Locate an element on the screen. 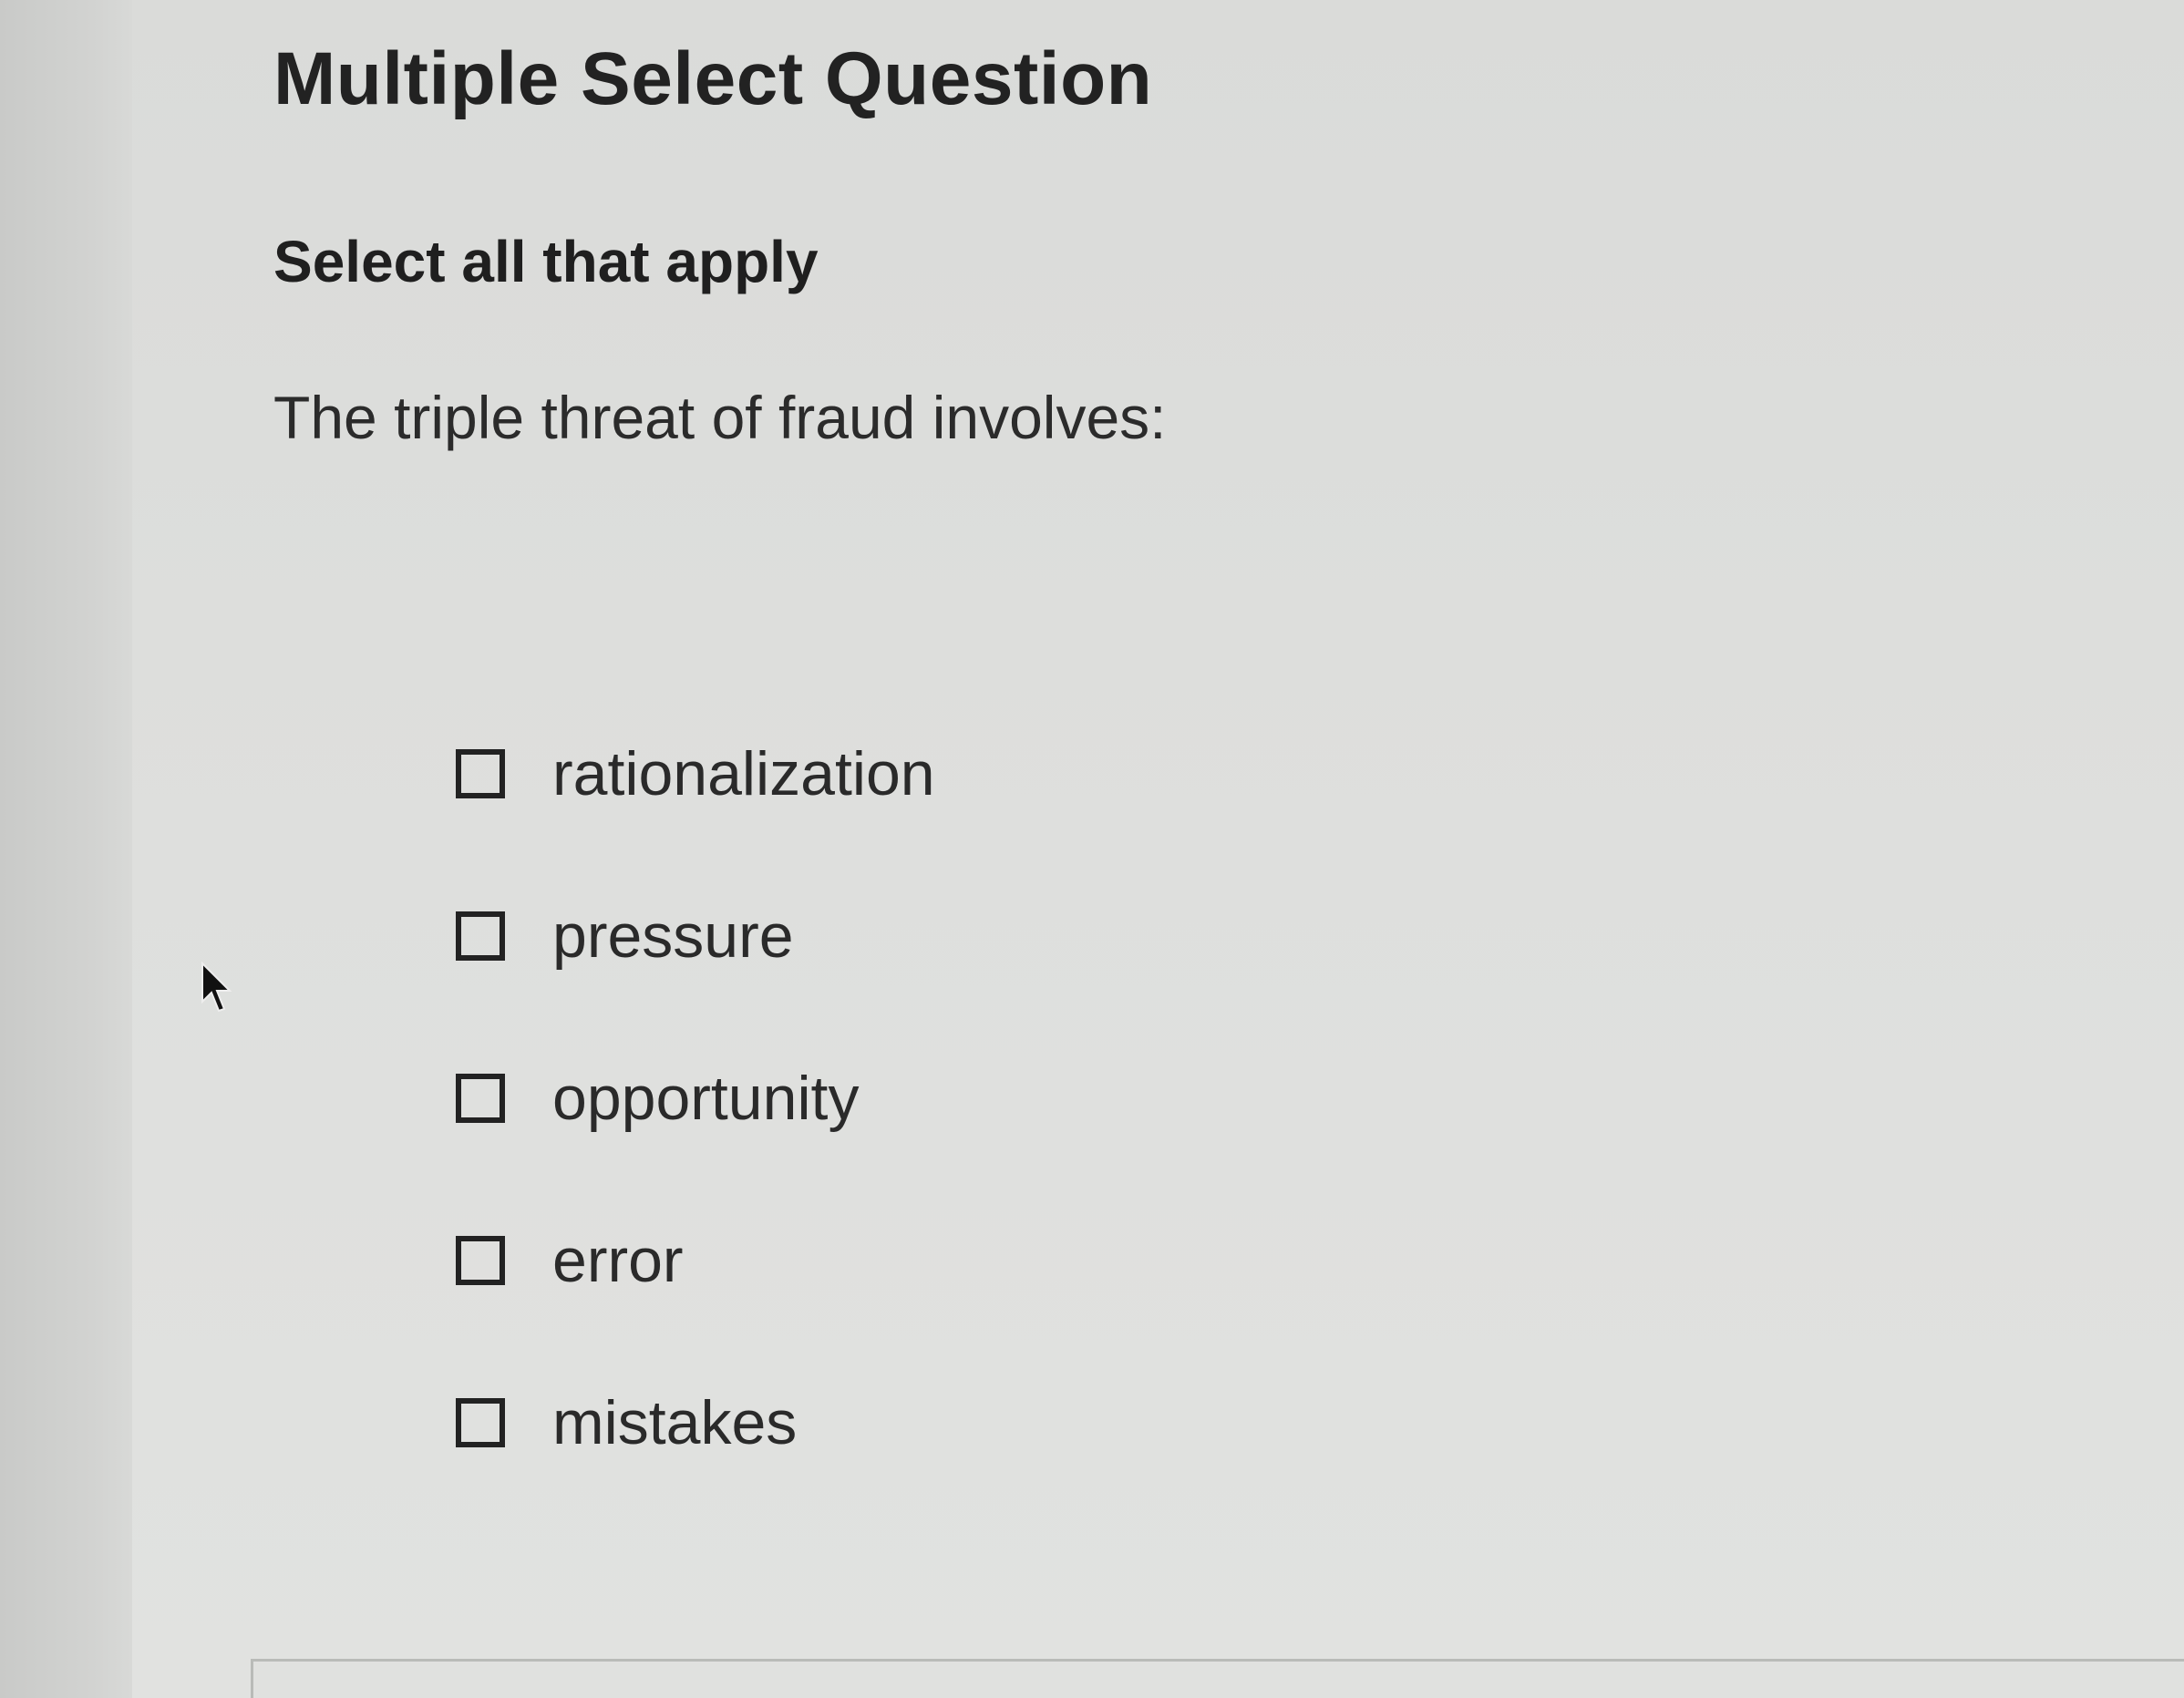 The height and width of the screenshot is (1698, 2184). option-label: rationalization is located at coordinates (744, 773).